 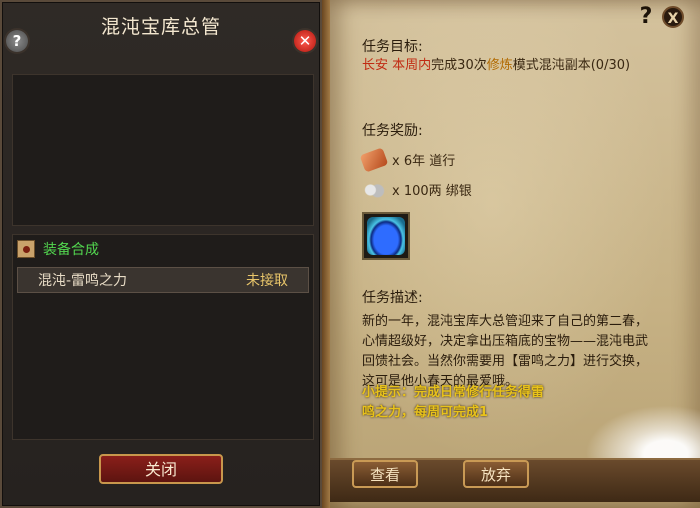 I want to click on reward-item-slot, so click(x=386, y=236).